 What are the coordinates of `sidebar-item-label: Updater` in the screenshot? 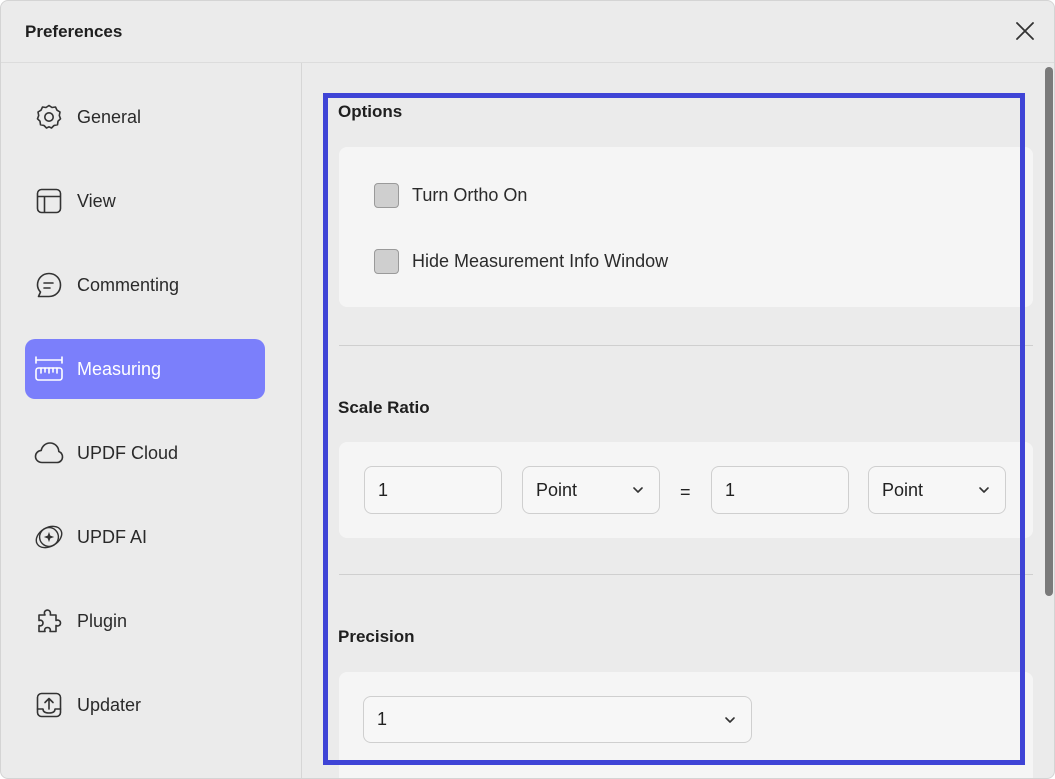 It's located at (109, 705).